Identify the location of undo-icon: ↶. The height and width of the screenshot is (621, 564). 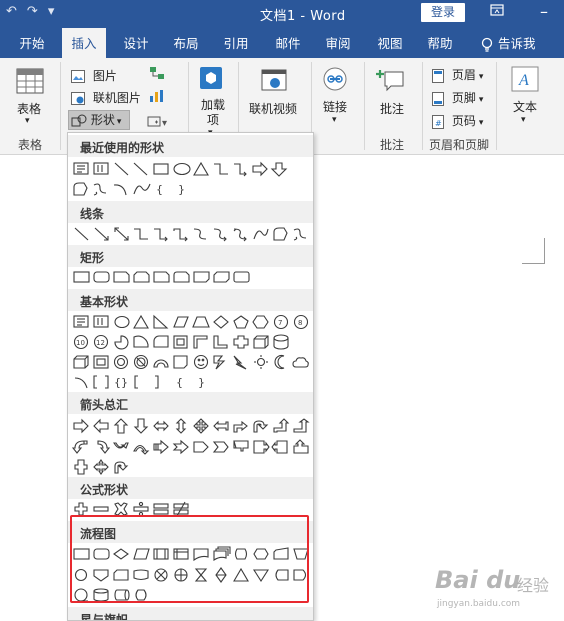
(11, 11).